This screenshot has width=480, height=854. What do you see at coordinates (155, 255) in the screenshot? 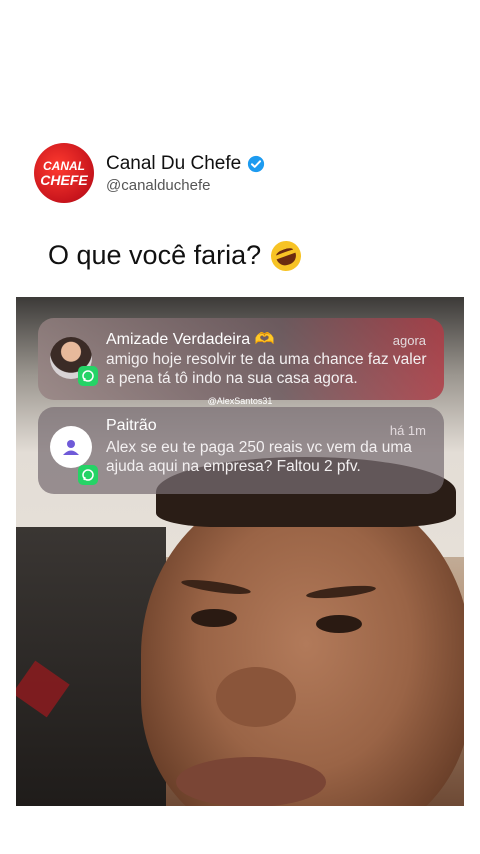
I see `post-question: O que você faria?` at bounding box center [155, 255].